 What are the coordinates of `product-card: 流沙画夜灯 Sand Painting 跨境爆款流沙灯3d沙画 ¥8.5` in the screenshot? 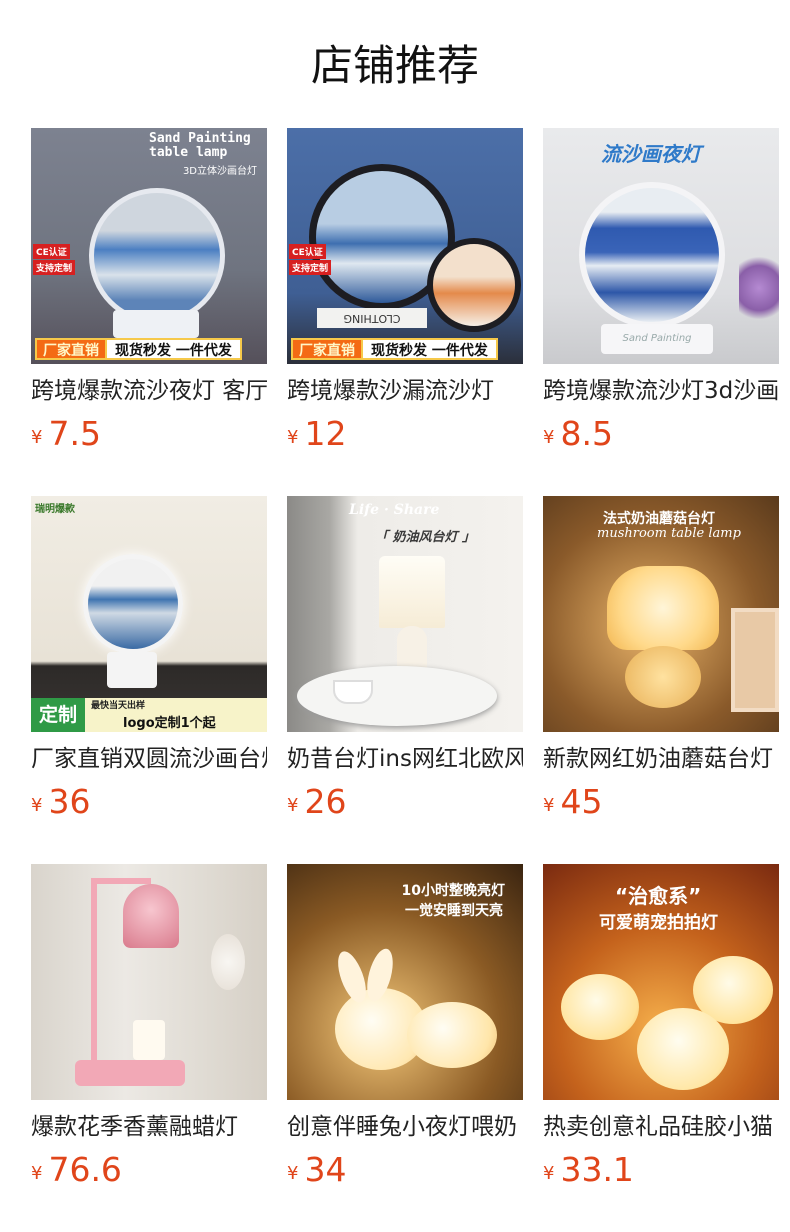 It's located at (661, 290).